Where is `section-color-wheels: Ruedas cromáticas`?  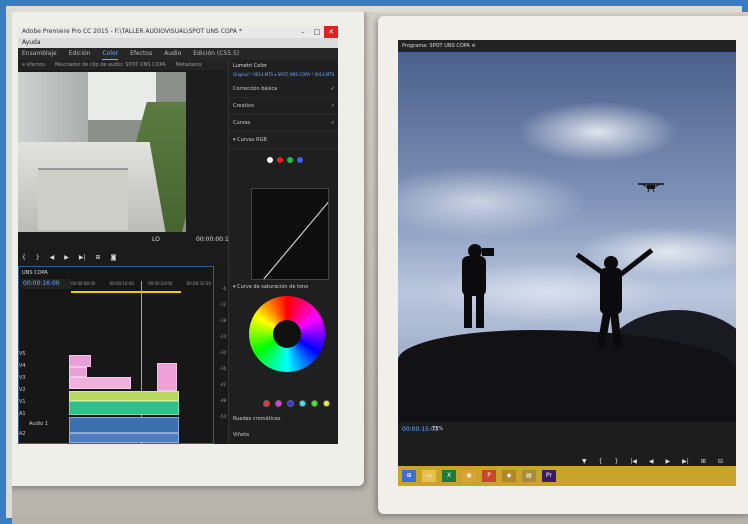
section-color-wheels: Ruedas cromáticas is located at coordinates (256, 419).